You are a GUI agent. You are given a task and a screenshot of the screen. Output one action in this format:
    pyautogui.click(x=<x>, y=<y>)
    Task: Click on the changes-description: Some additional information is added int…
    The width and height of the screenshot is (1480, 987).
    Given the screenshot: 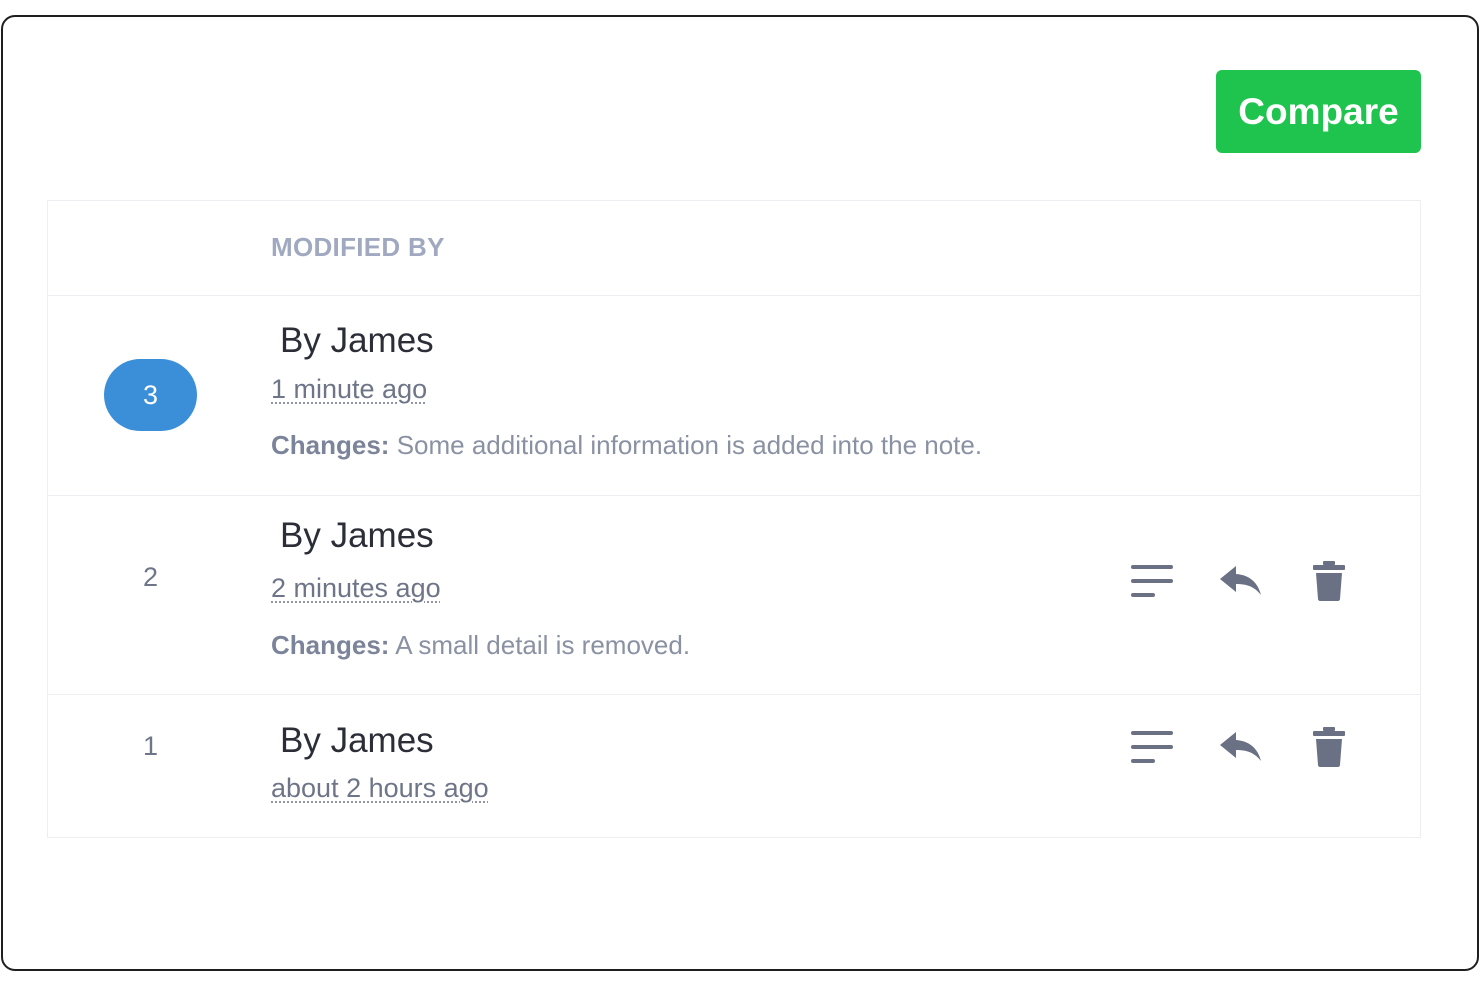 What is the action you would take?
    pyautogui.click(x=689, y=445)
    